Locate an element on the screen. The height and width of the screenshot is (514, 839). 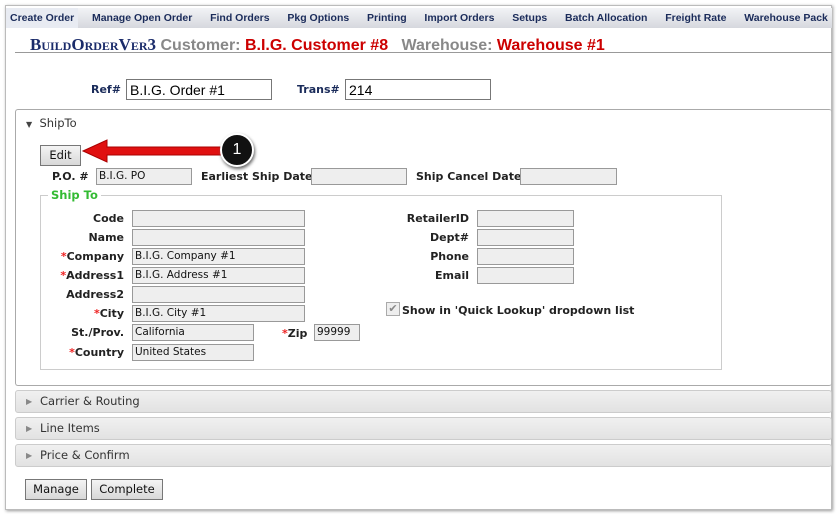
earliest-ship-date-input is located at coordinates (359, 176).